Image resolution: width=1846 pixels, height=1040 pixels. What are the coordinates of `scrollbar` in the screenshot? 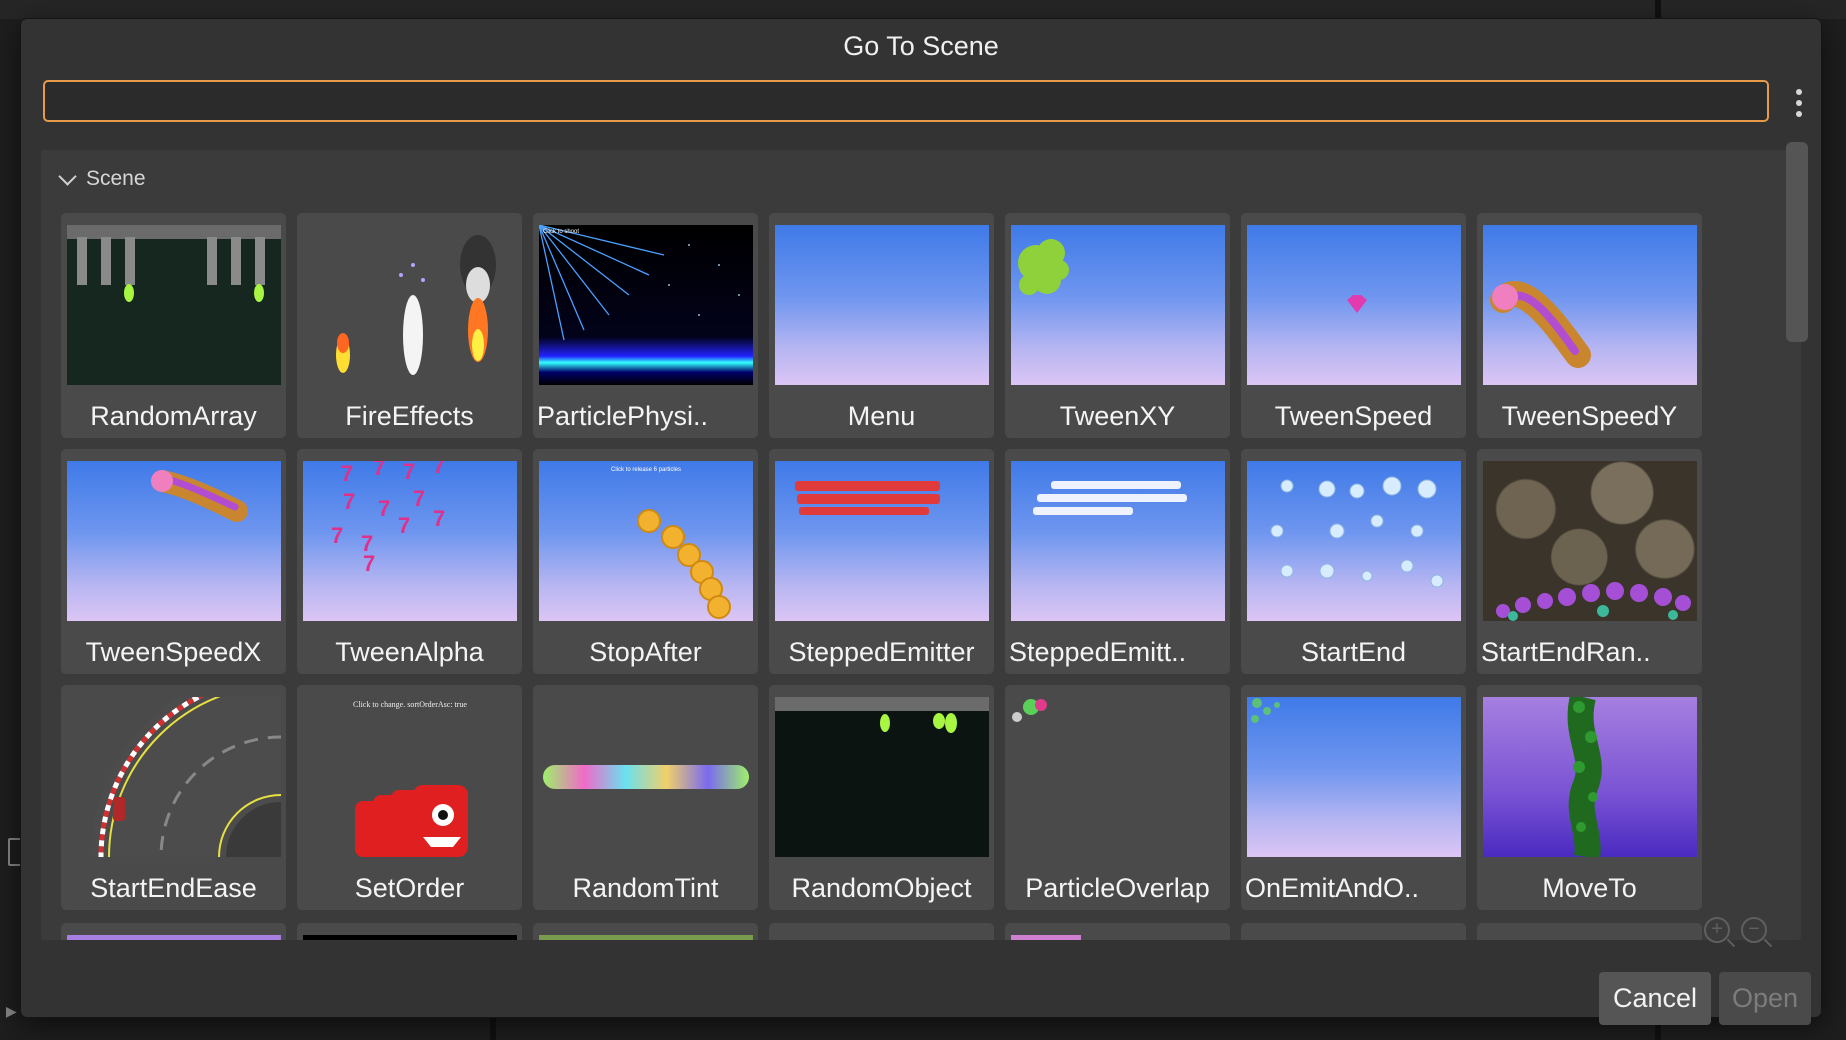 It's located at (1796, 539).